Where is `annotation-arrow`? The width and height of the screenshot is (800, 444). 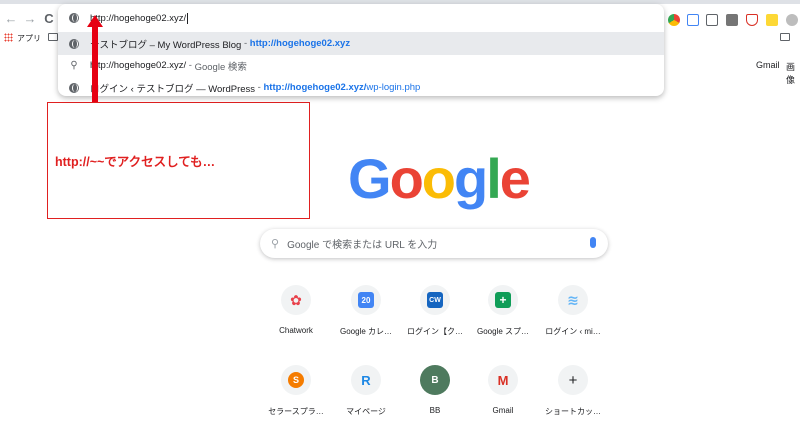 annotation-arrow is located at coordinates (95, 63).